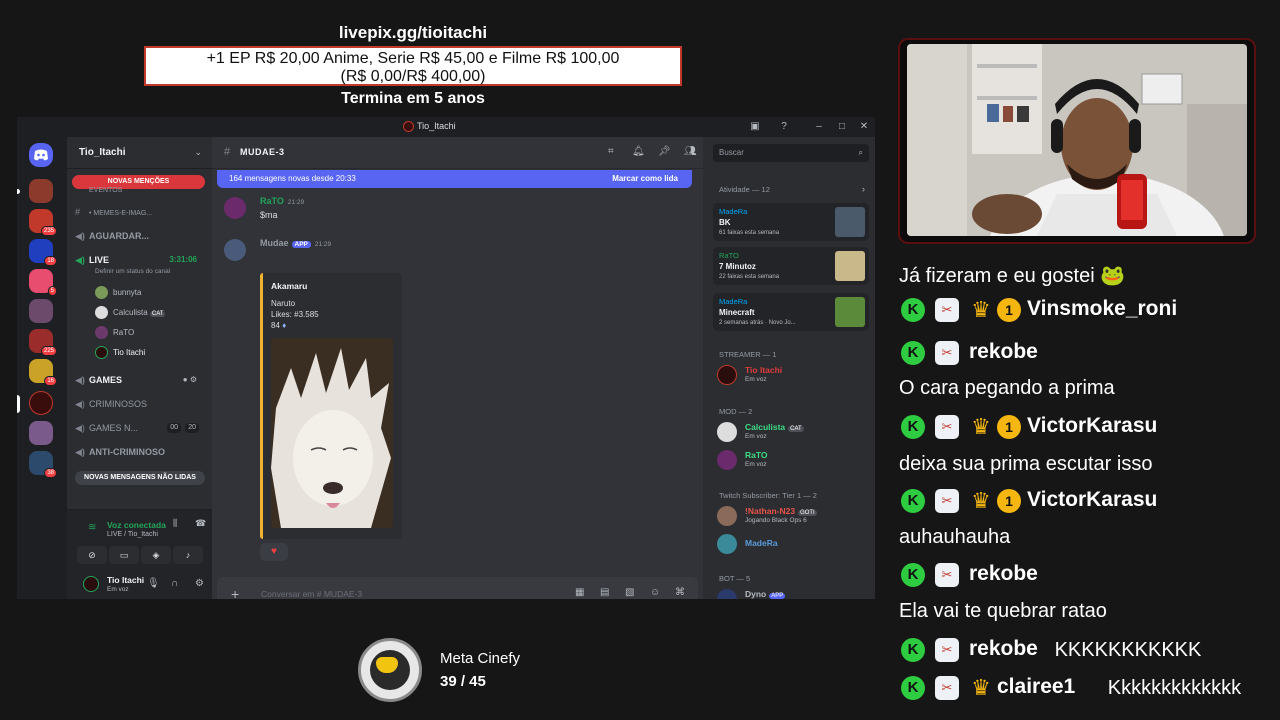  Describe the element at coordinates (92, 527) in the screenshot. I see `signal-icon: ≋` at that location.